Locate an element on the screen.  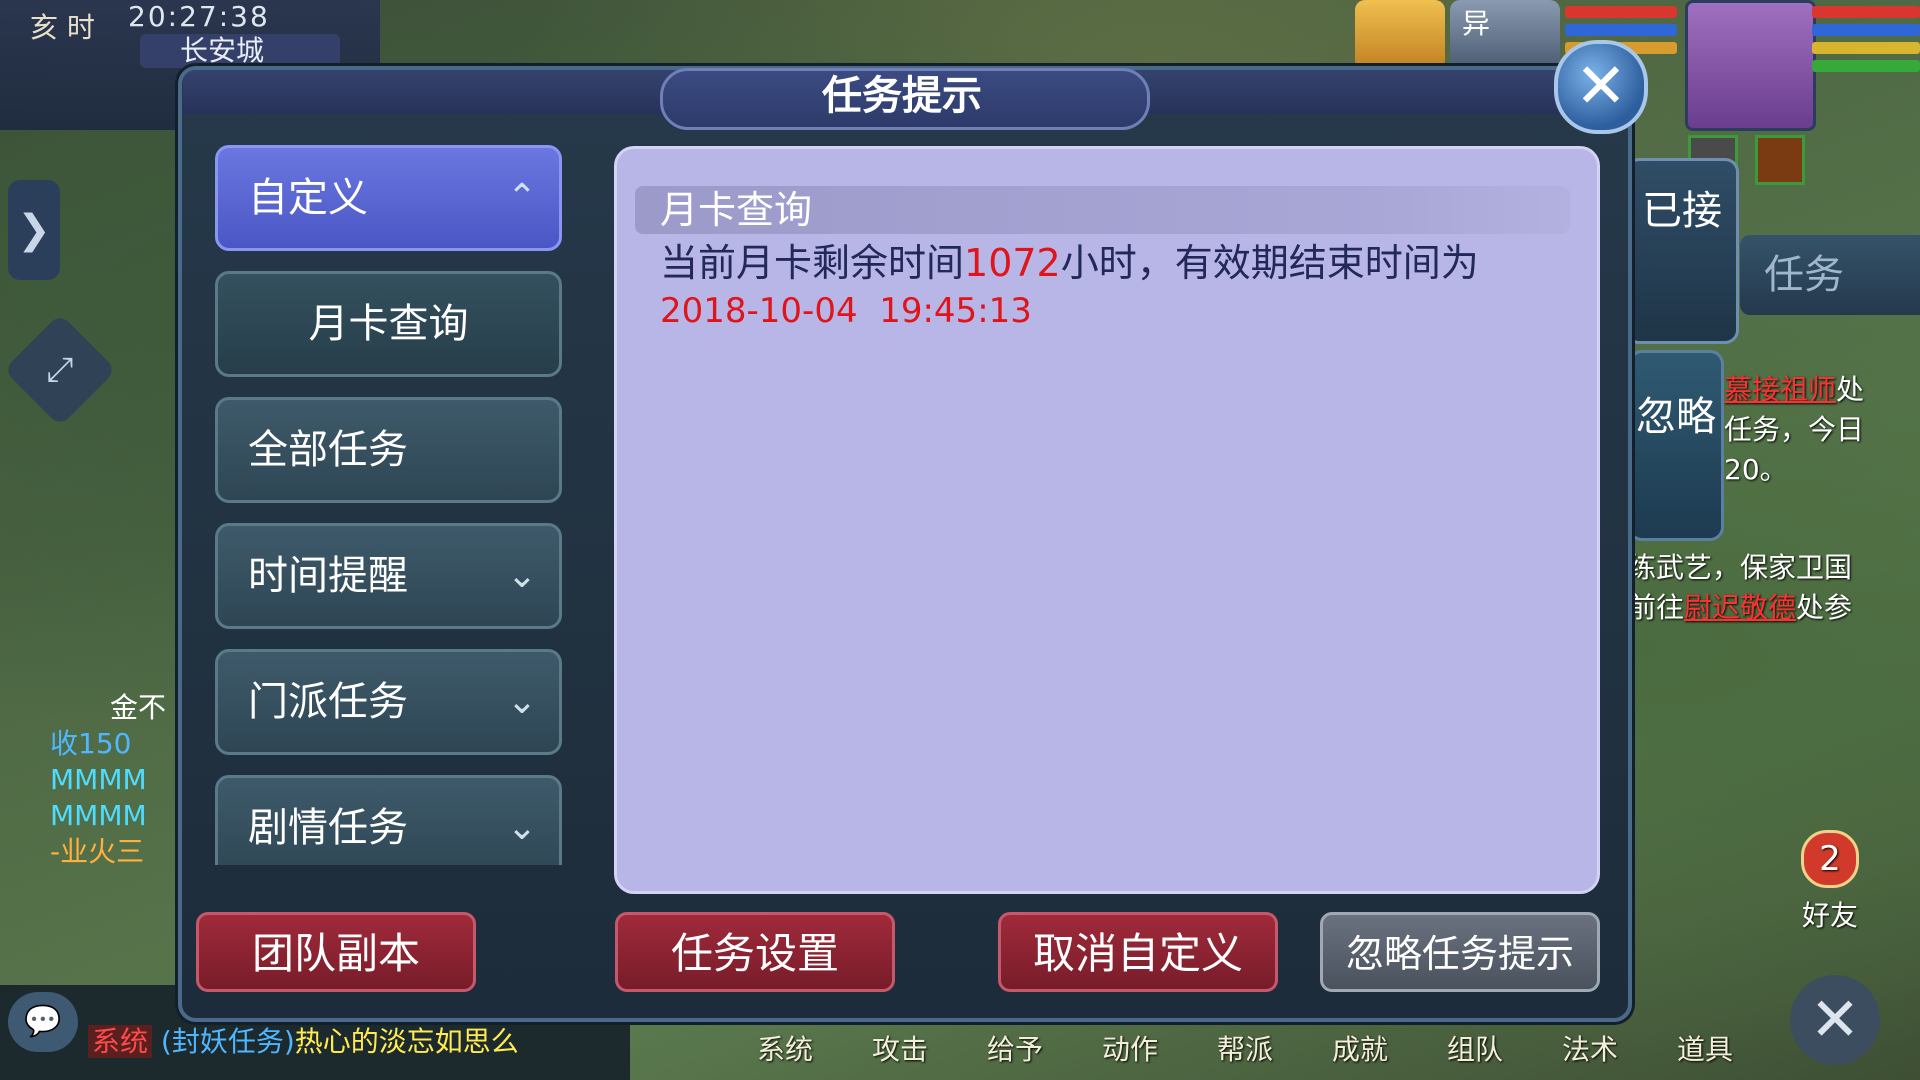
player-hp-bar is located at coordinates (1866, 12).